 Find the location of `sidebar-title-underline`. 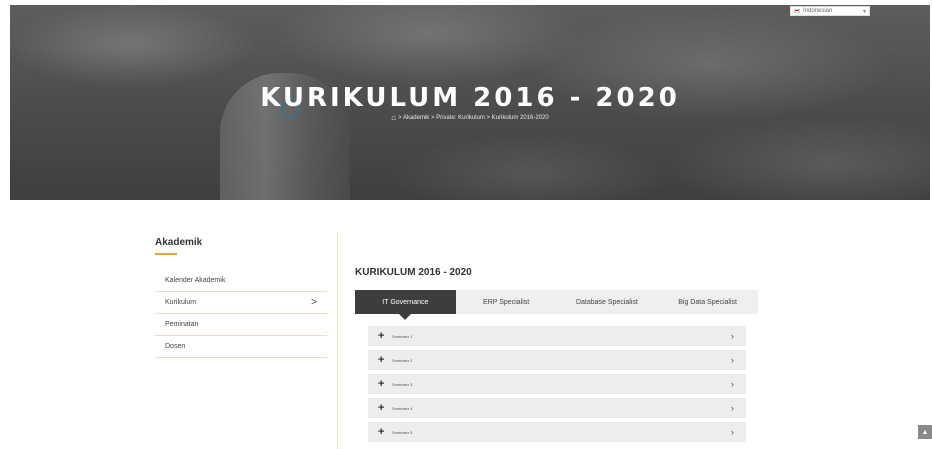

sidebar-title-underline is located at coordinates (166, 254).